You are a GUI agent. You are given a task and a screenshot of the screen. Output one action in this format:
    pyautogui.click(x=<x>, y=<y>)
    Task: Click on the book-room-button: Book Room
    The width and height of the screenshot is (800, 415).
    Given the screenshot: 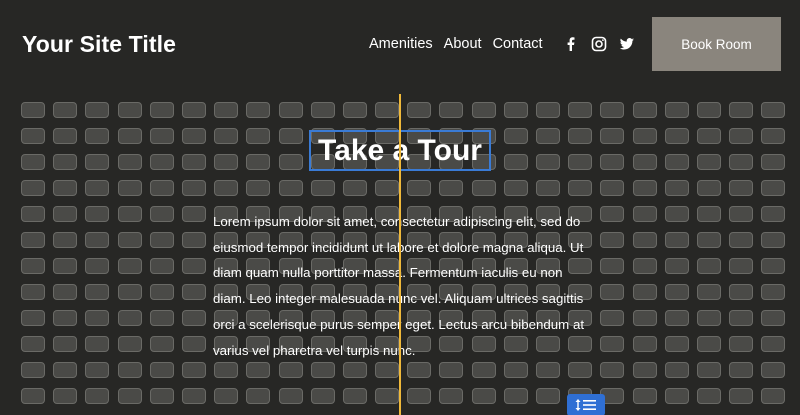 What is the action you would take?
    pyautogui.click(x=716, y=44)
    